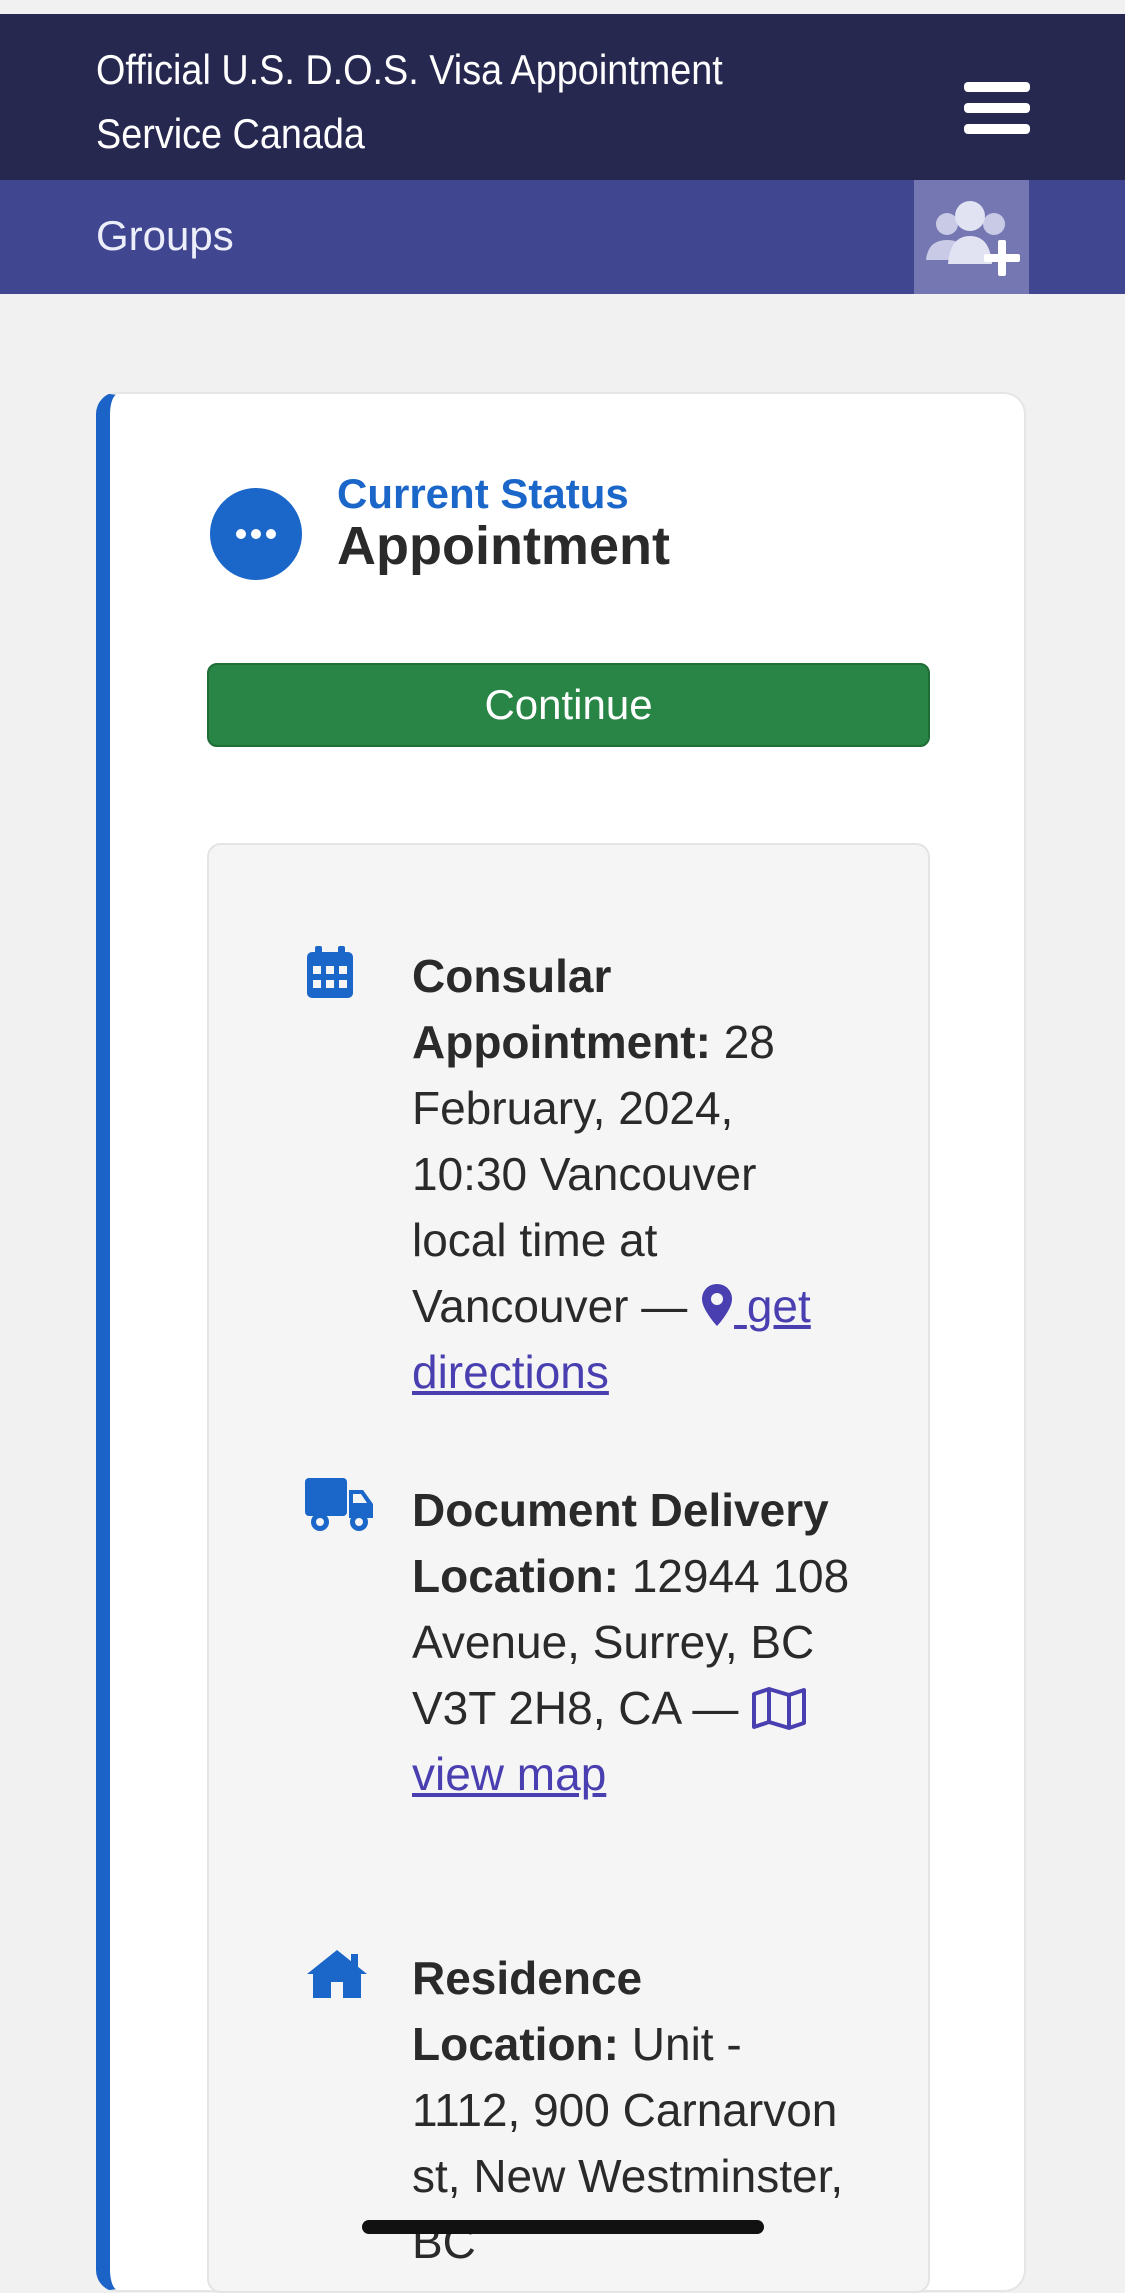 This screenshot has width=1125, height=2293. Describe the element at coordinates (509, 1774) in the screenshot. I see `view-map-label: view map` at that location.